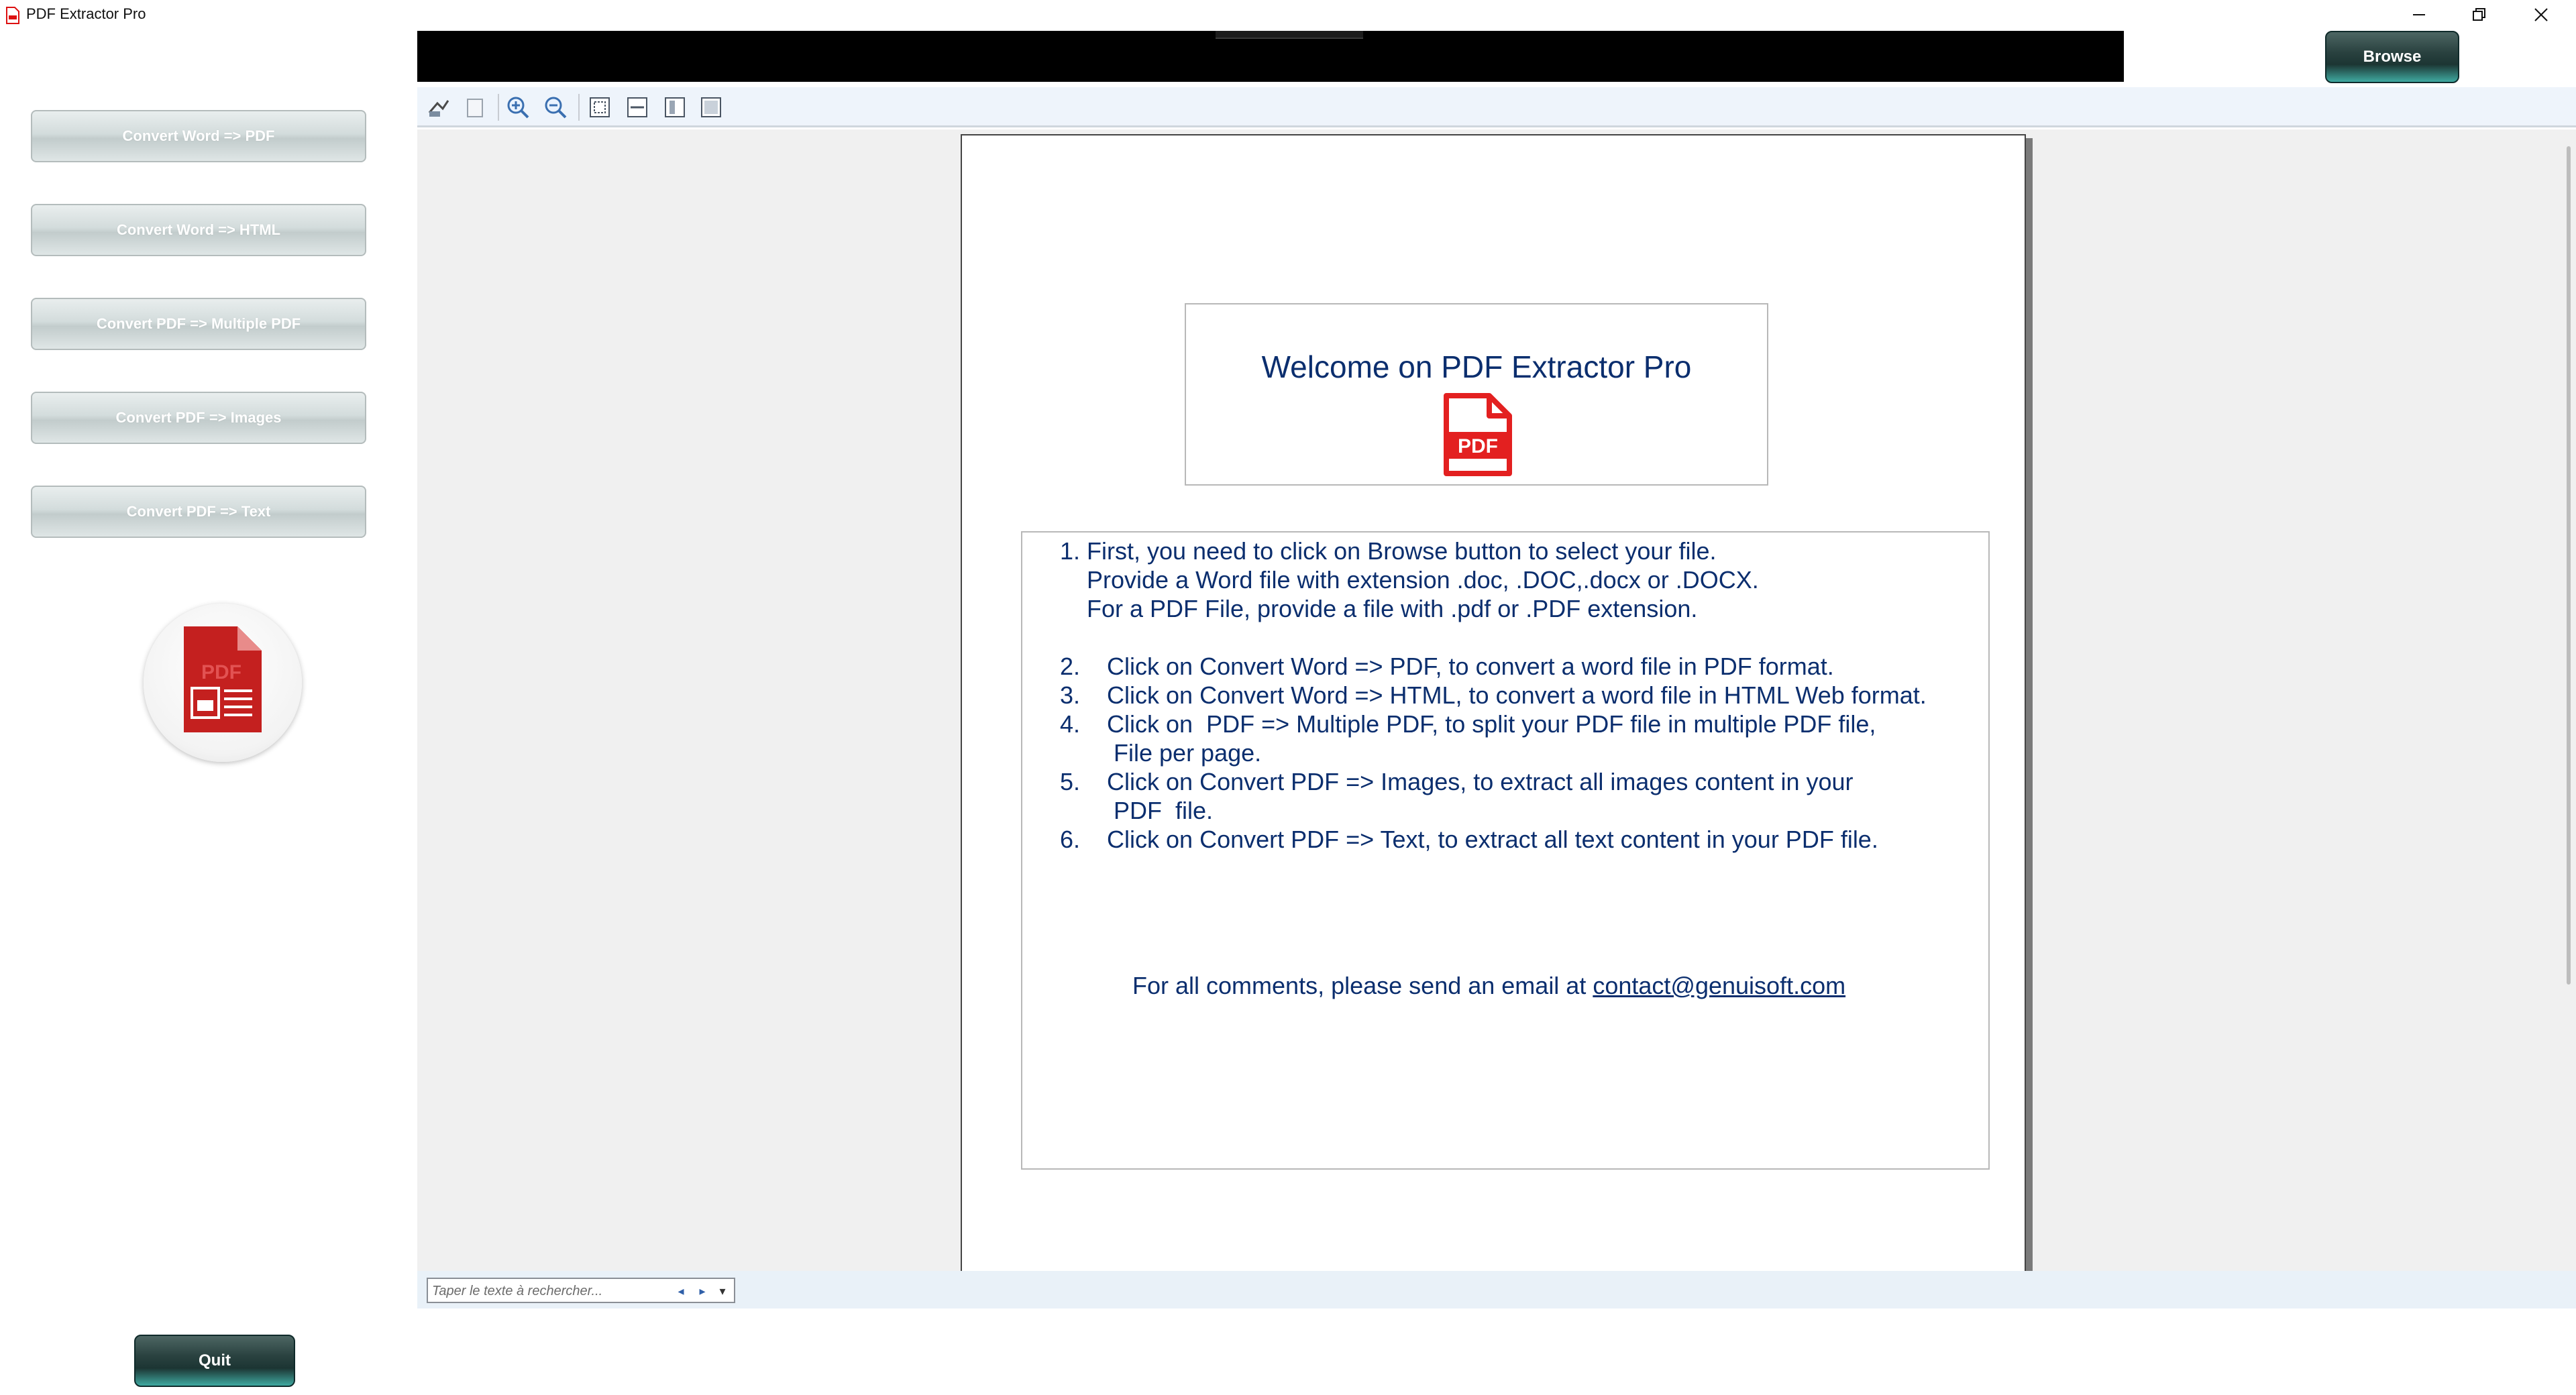  What do you see at coordinates (681, 1291) in the screenshot?
I see `search-previous-icon: ◂` at bounding box center [681, 1291].